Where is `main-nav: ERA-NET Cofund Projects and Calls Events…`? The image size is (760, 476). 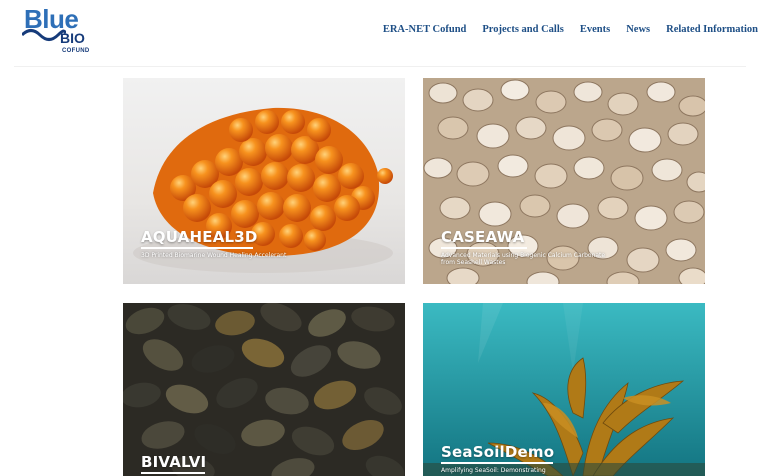
main-nav: ERA-NET Cofund Projects and Calls Events… is located at coordinates (570, 29).